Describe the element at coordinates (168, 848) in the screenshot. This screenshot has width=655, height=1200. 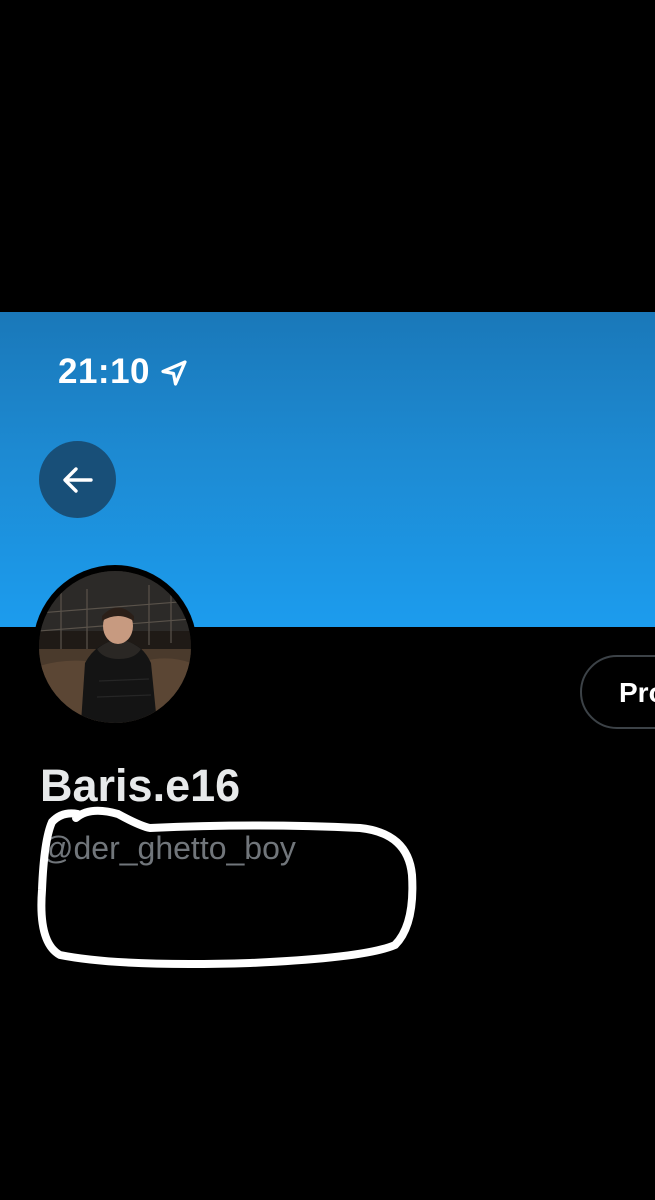
I see `user-handle: @der_ghetto_boy` at that location.